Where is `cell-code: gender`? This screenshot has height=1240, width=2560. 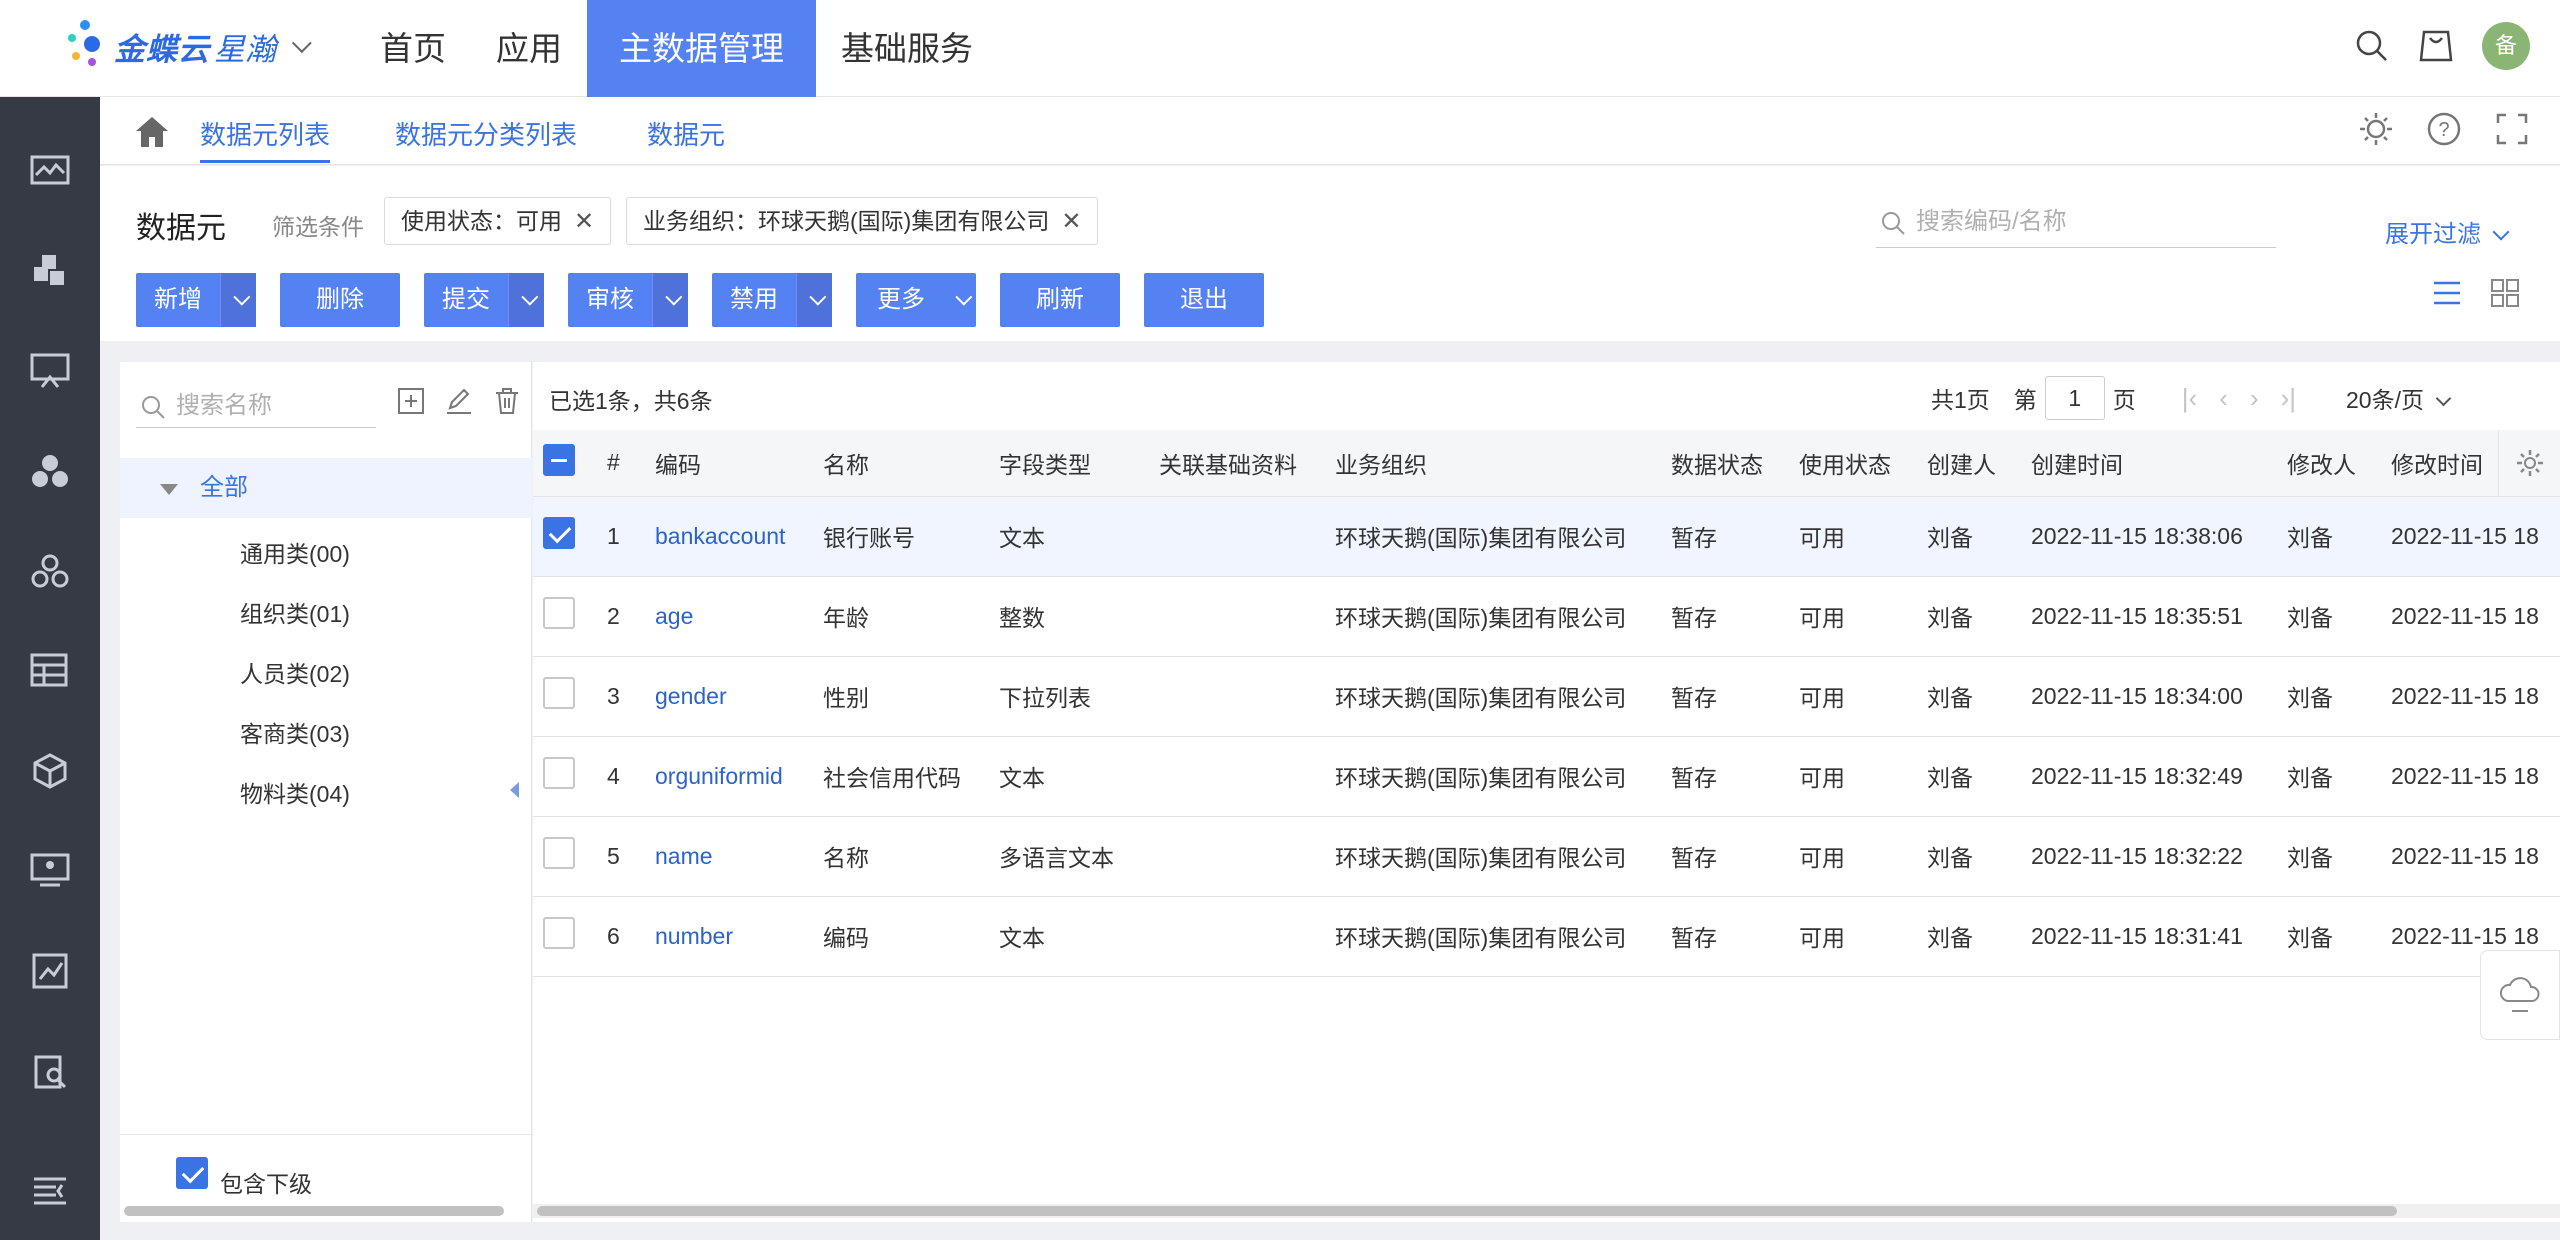 cell-code: gender is located at coordinates (729, 696).